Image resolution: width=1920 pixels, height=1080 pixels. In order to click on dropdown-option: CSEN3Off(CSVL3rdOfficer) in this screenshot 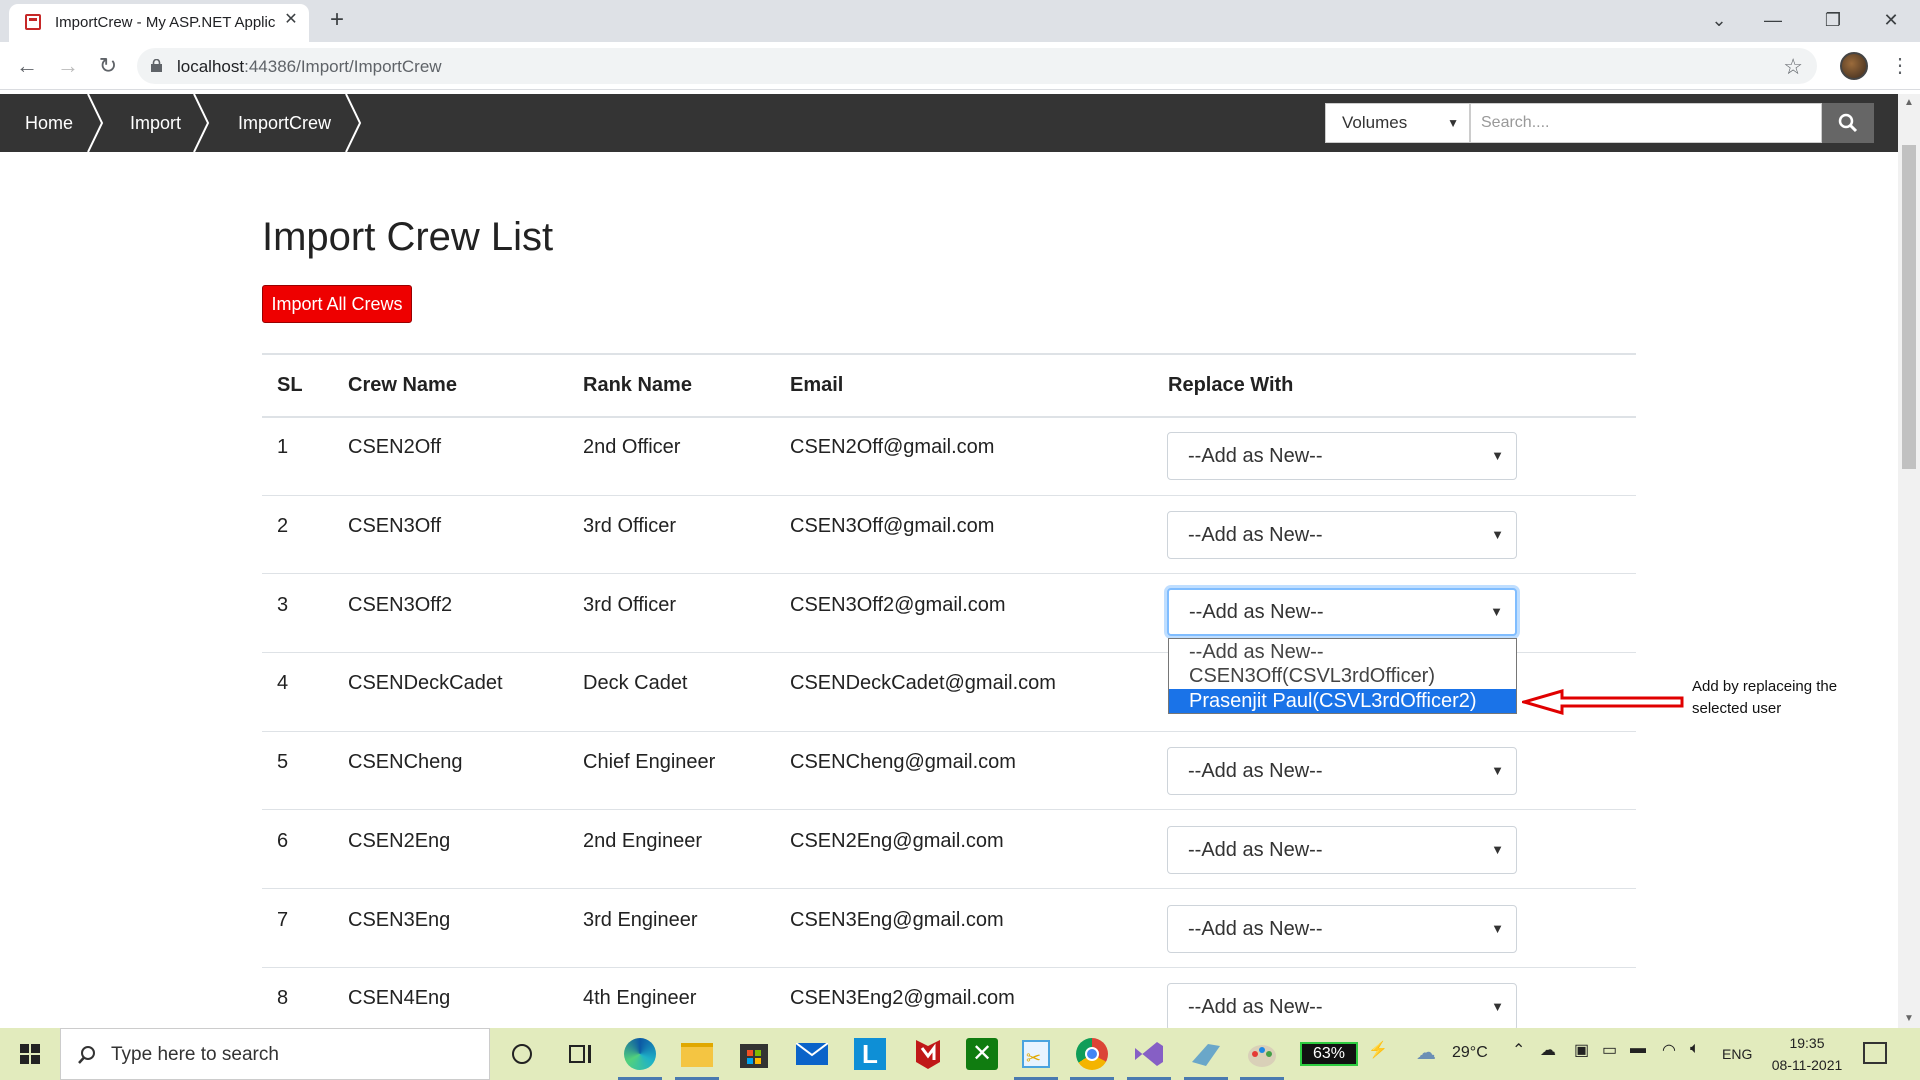, I will do `click(1342, 676)`.